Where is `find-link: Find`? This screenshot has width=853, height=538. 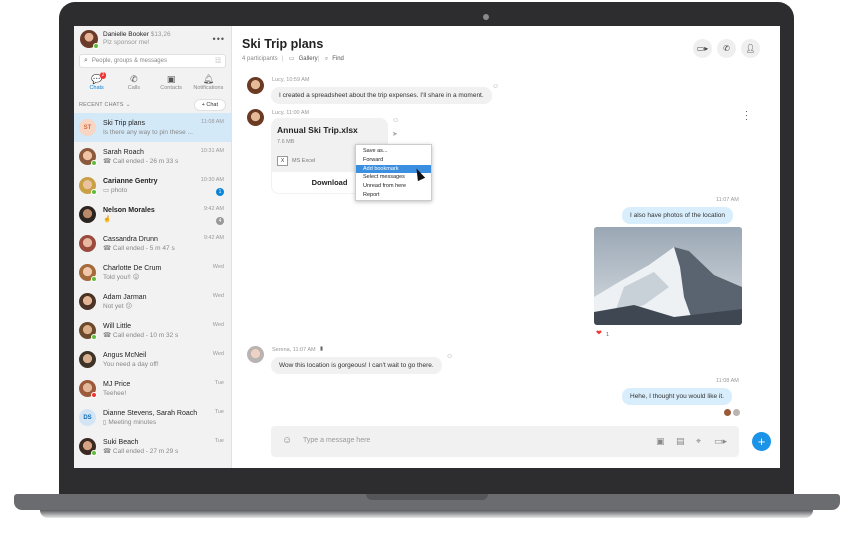
find-link: Find is located at coordinates (338, 59).